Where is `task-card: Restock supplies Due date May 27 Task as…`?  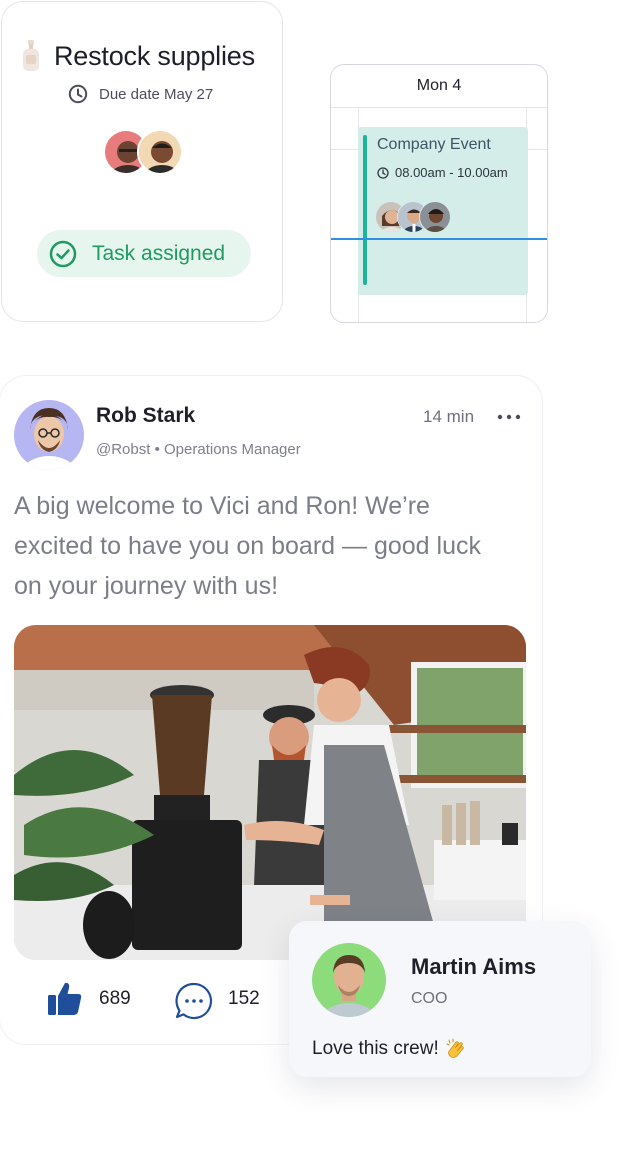 task-card: Restock supplies Due date May 27 Task as… is located at coordinates (142, 161).